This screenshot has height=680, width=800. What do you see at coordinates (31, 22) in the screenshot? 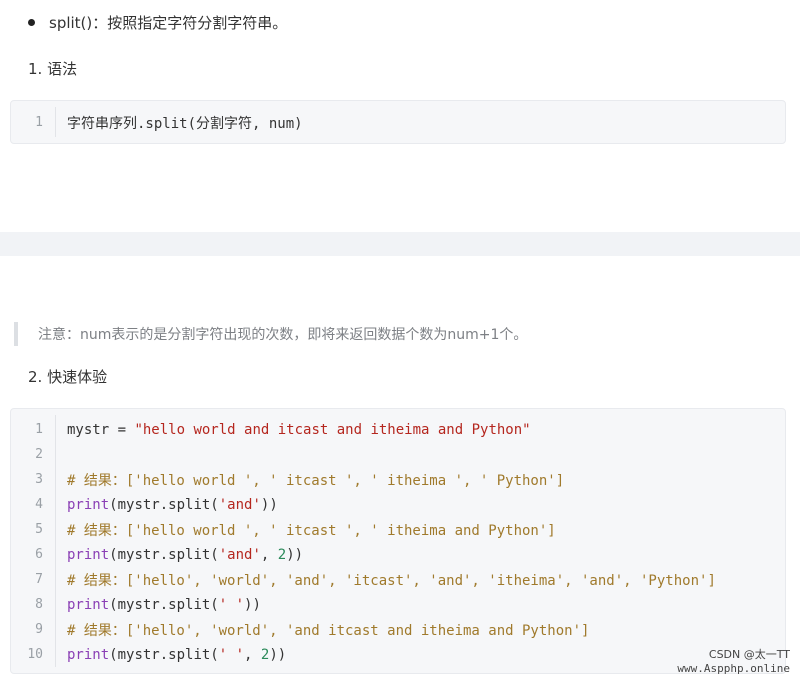
I see `bullet-dot-icon` at bounding box center [31, 22].